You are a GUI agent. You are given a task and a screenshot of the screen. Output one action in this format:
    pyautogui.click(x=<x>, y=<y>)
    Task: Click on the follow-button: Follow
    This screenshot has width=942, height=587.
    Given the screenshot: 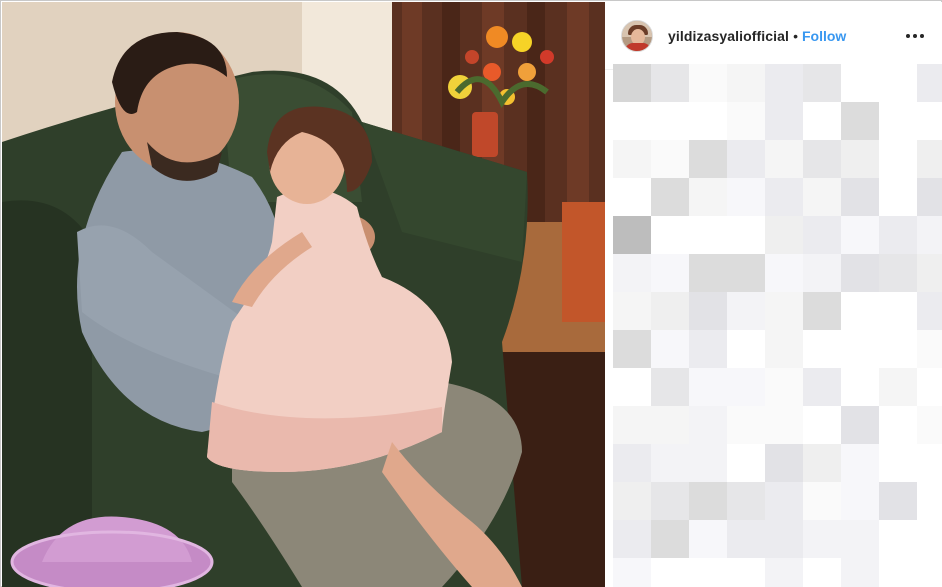 What is the action you would take?
    pyautogui.click(x=824, y=36)
    